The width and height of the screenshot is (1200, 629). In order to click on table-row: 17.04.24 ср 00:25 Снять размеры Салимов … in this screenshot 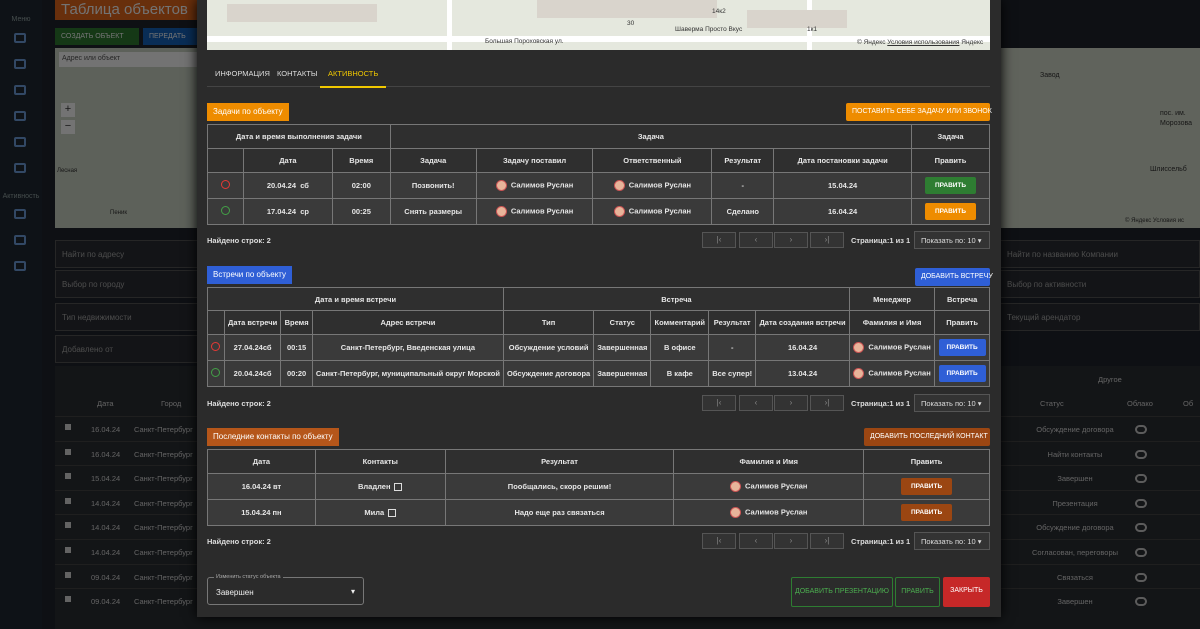, I will do `click(598, 211)`.